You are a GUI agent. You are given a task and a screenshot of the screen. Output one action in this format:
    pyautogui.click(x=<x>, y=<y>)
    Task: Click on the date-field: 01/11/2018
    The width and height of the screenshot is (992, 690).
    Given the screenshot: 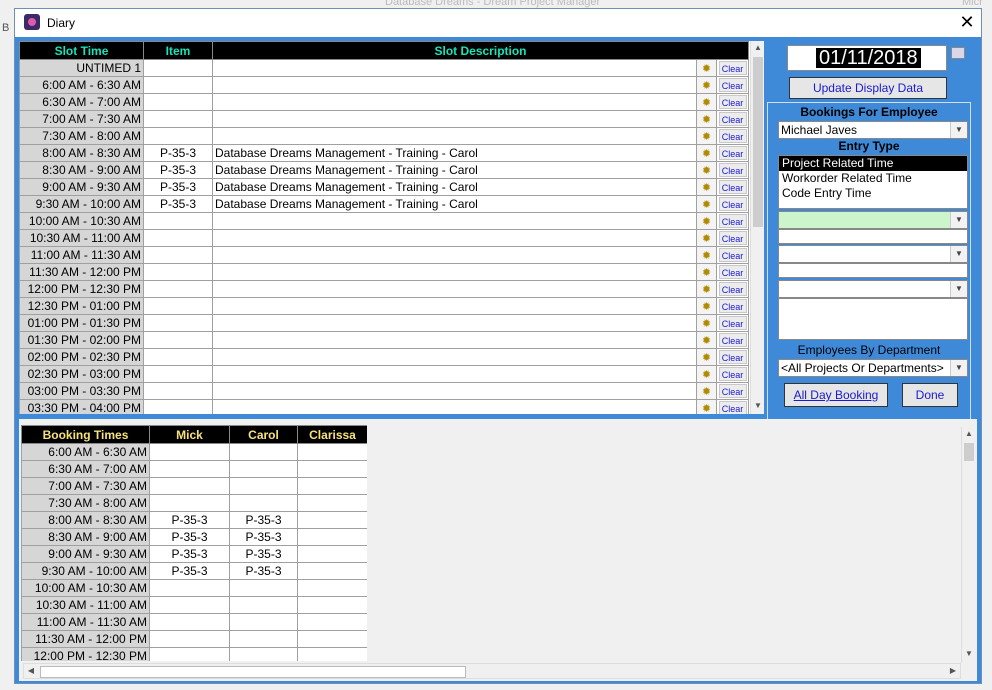 What is the action you would take?
    pyautogui.click(x=867, y=58)
    